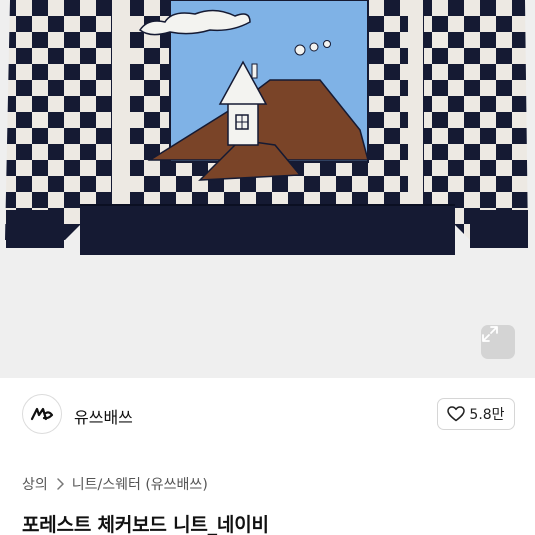 The height and width of the screenshot is (535, 535). I want to click on like-button: 5.8만, so click(476, 414).